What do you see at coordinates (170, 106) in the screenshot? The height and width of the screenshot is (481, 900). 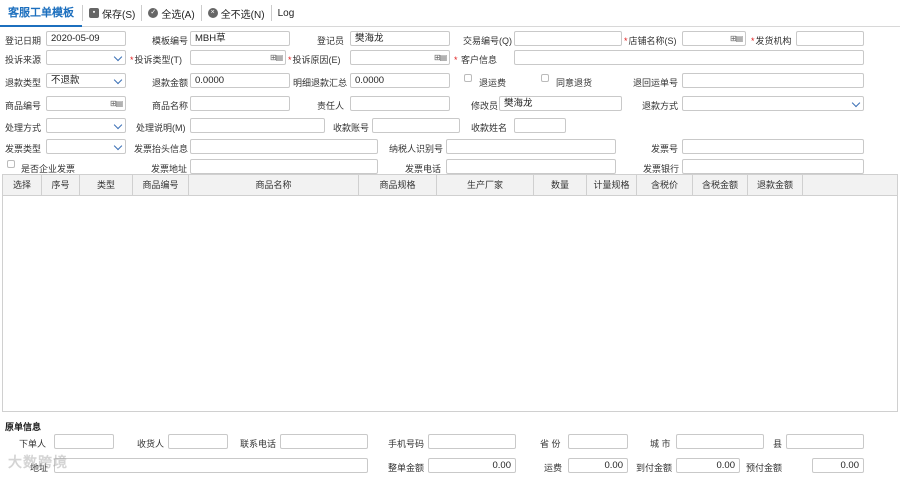 I see `goods-name-label: 商品名称` at bounding box center [170, 106].